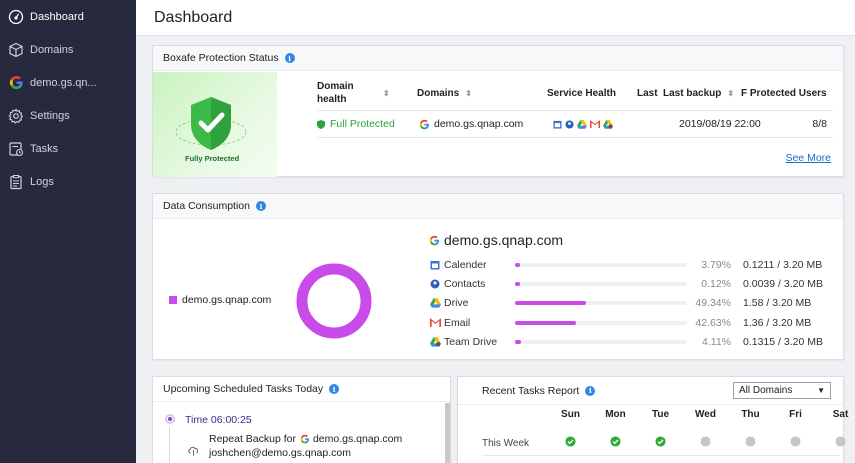  Describe the element at coordinates (280, 453) in the screenshot. I see `task-user: joshchen@demo.gs.qnap.com` at that location.